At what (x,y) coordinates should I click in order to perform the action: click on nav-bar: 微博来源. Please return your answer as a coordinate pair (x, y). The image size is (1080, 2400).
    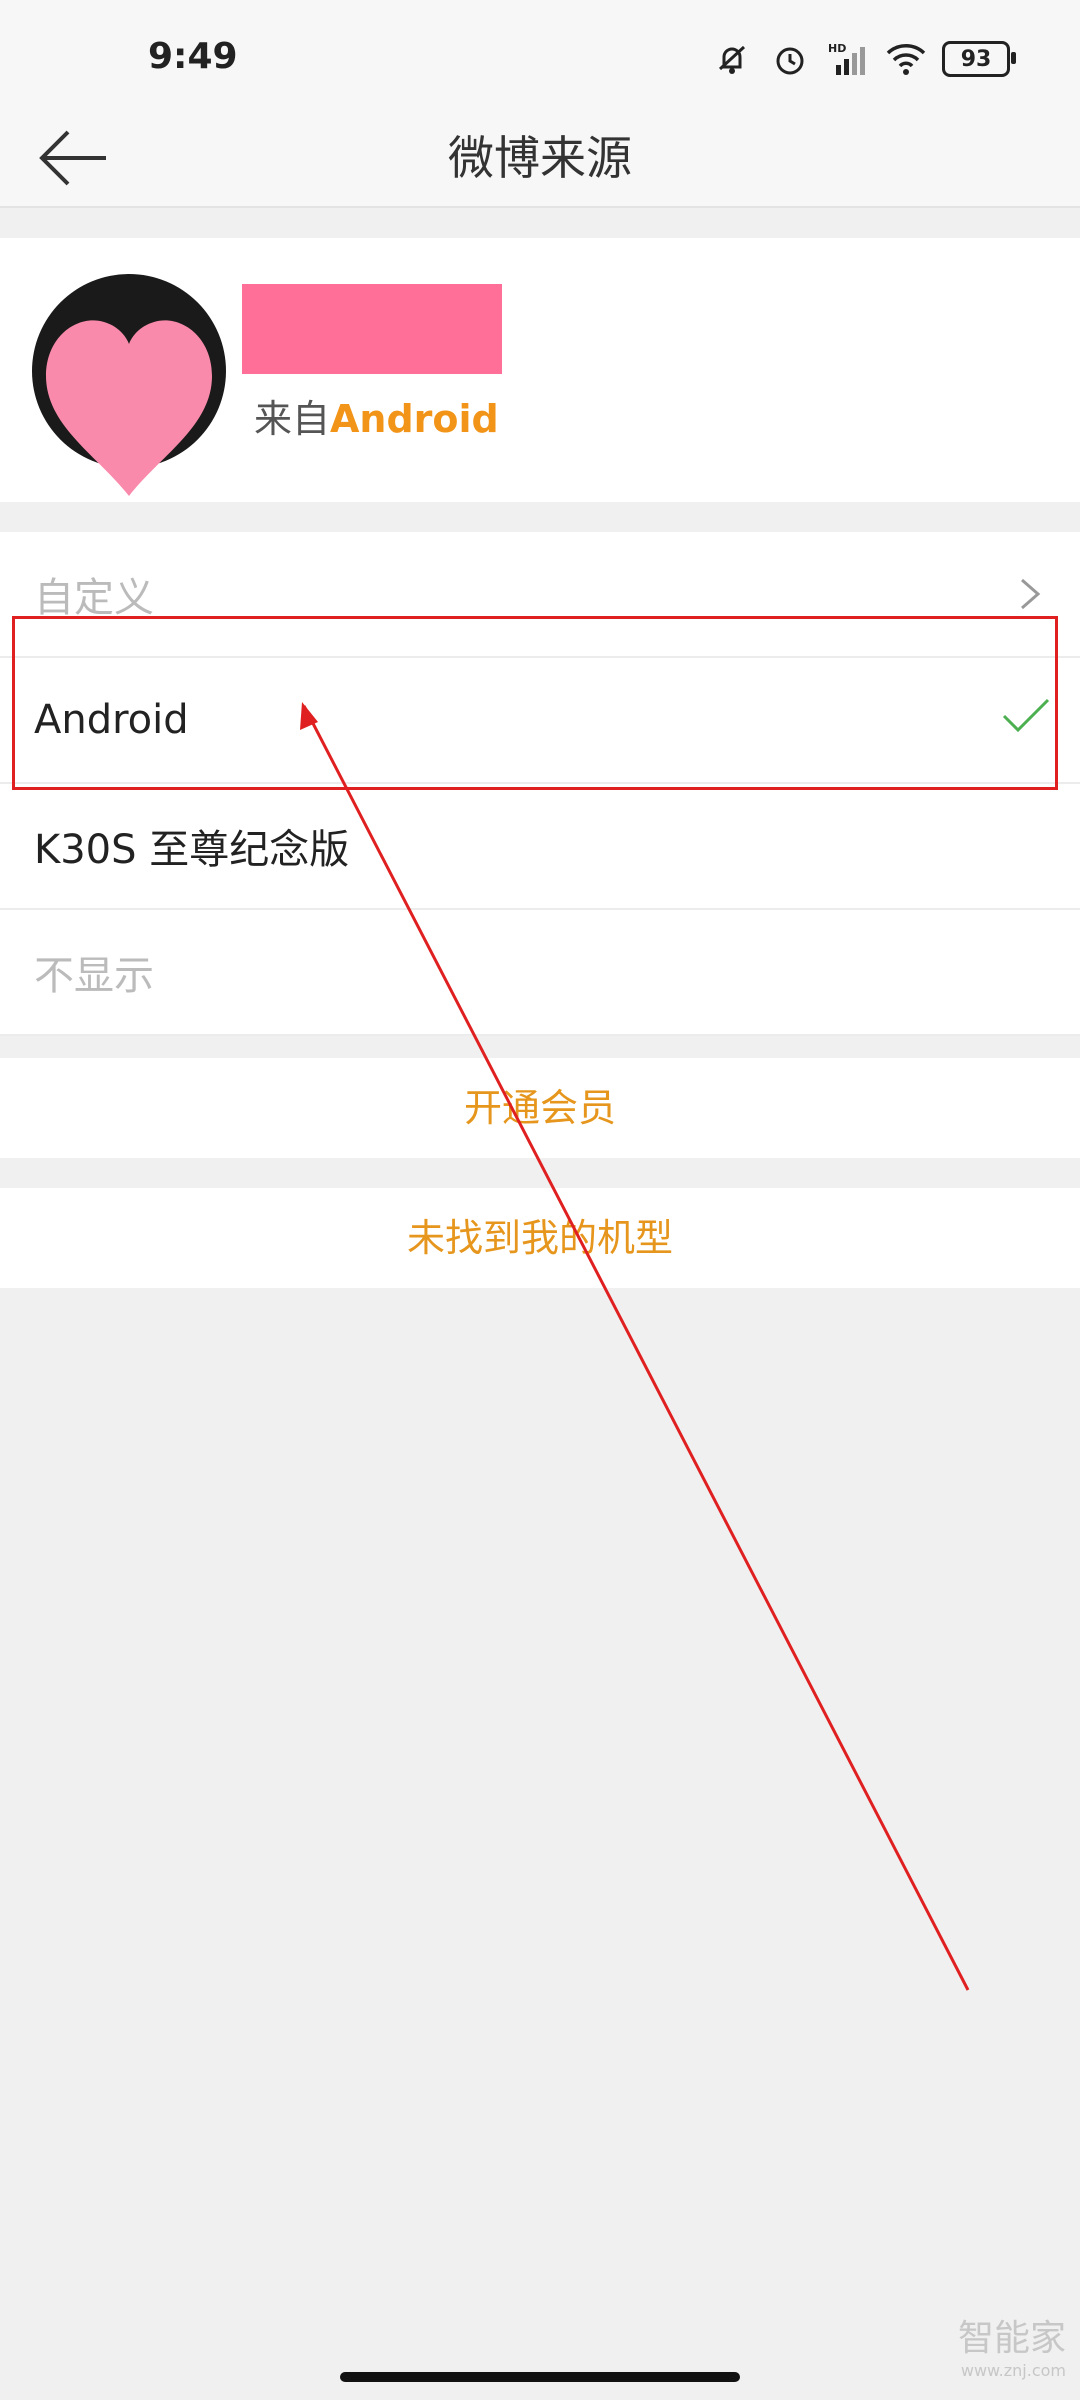
    Looking at the image, I should click on (540, 159).